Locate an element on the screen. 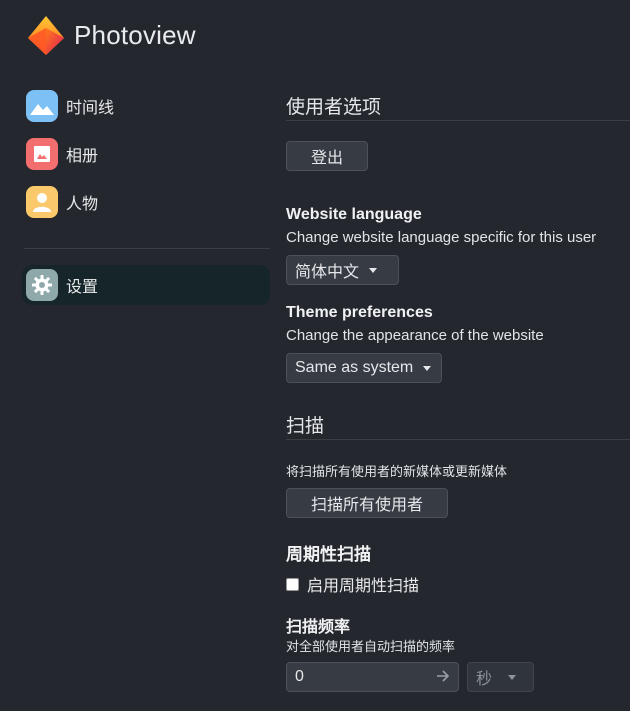 Image resolution: width=630 pixels, height=711 pixels. sidebar-item-label: 人物 is located at coordinates (82, 204).